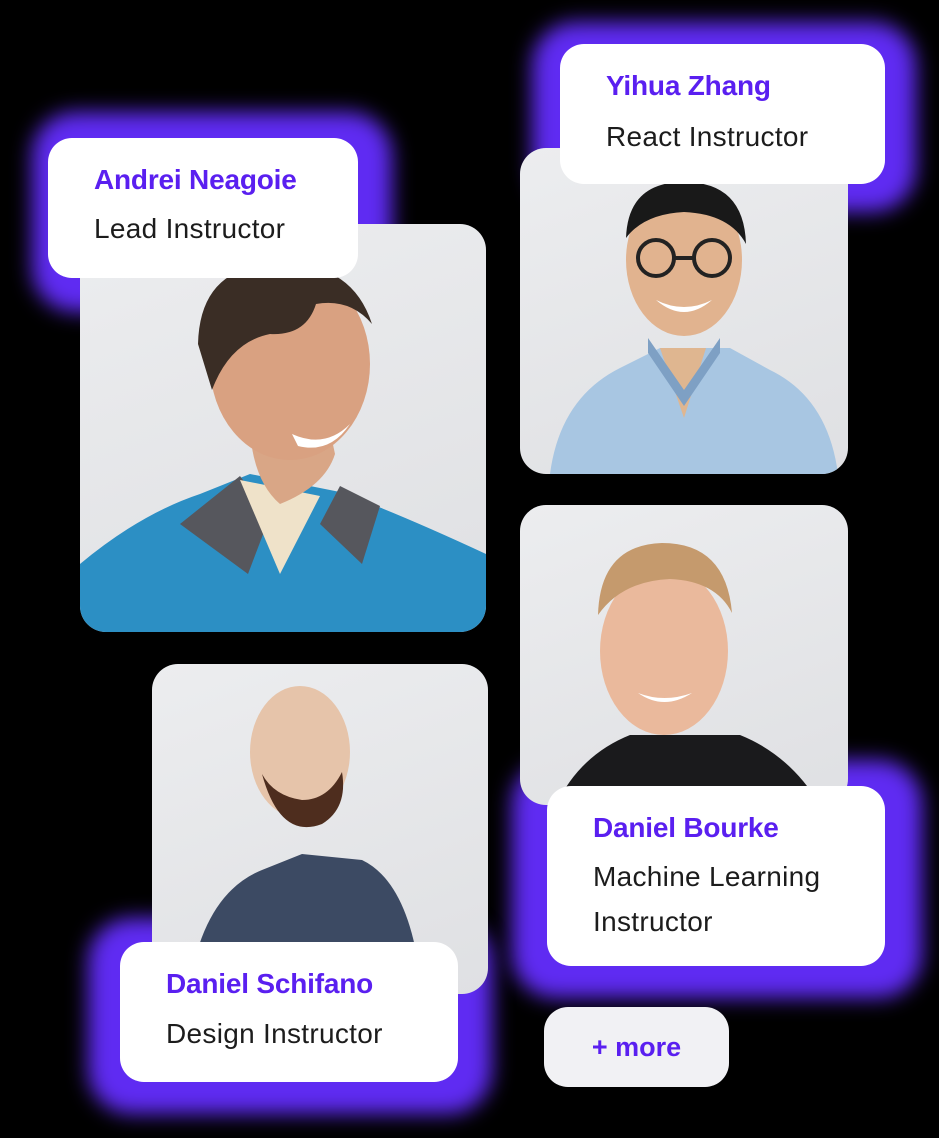 The image size is (939, 1138). Describe the element at coordinates (707, 136) in the screenshot. I see `instructor-role: React Instructor` at that location.